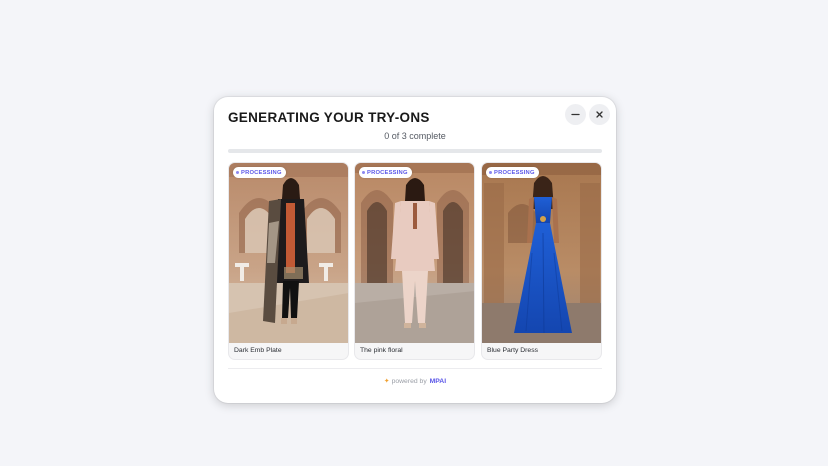  I want to click on tryon-card: PROCESSING The pink floral, so click(414, 261).